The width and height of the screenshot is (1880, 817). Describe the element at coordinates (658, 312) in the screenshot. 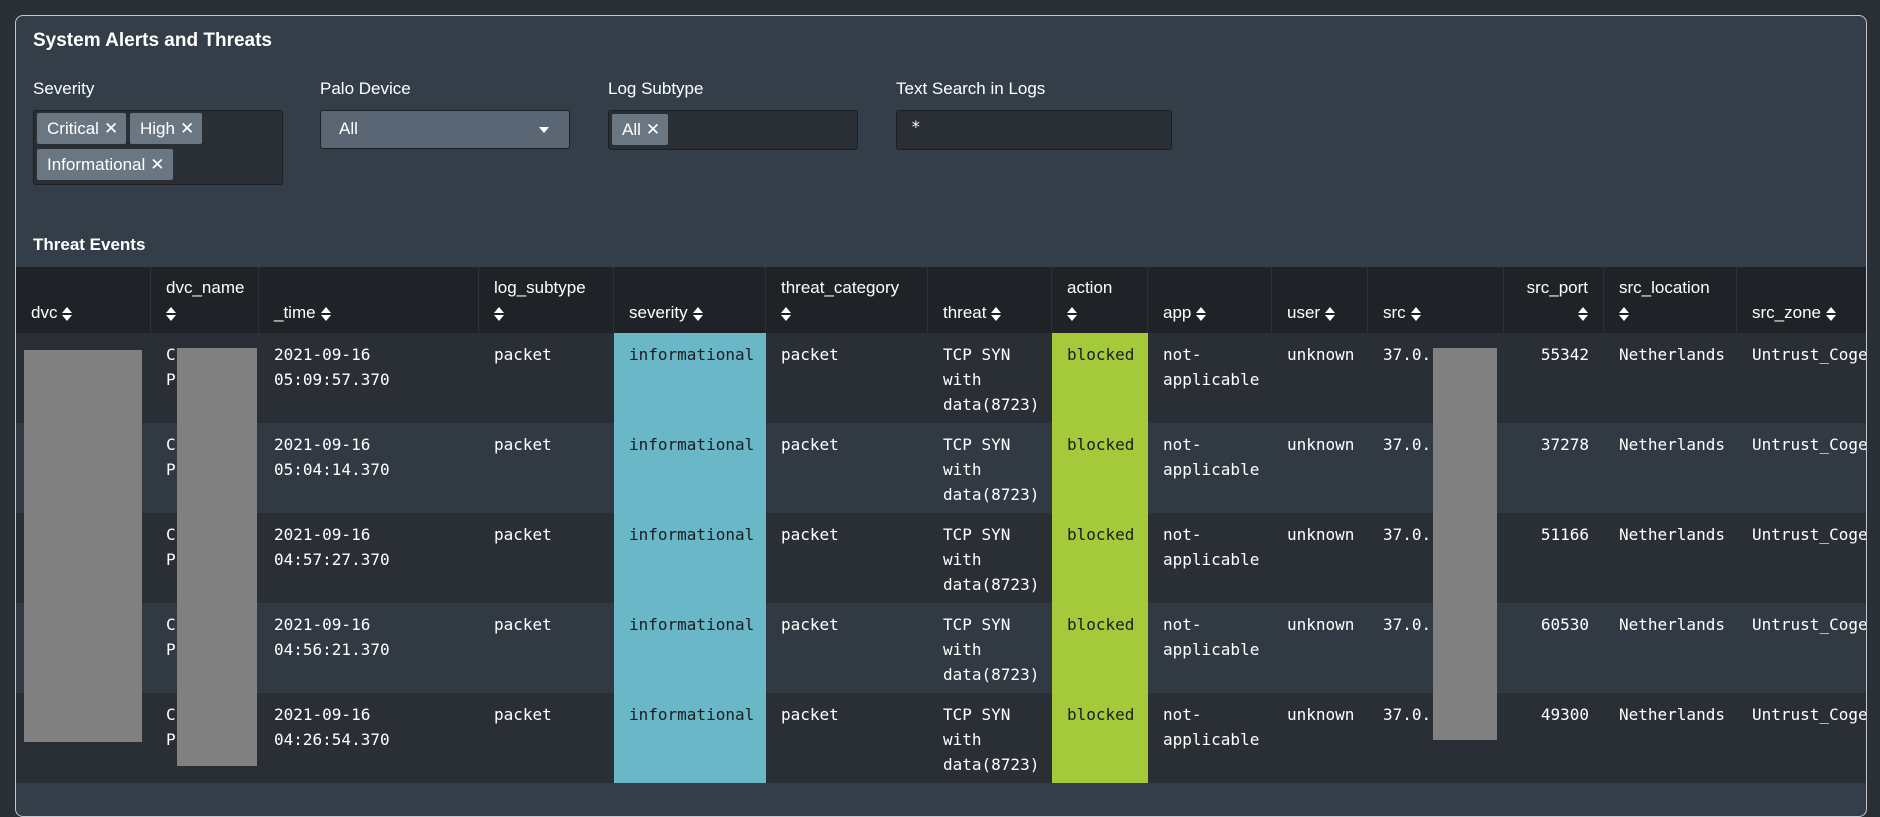

I see `header-label: severity` at that location.